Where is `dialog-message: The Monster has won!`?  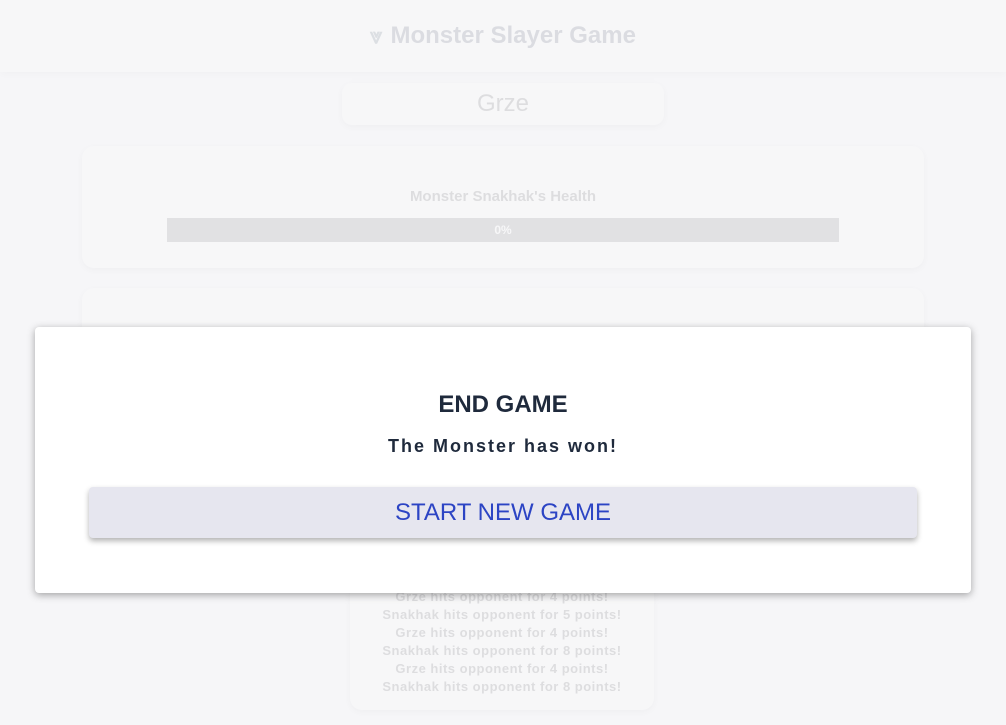 dialog-message: The Monster has won! is located at coordinates (502, 446).